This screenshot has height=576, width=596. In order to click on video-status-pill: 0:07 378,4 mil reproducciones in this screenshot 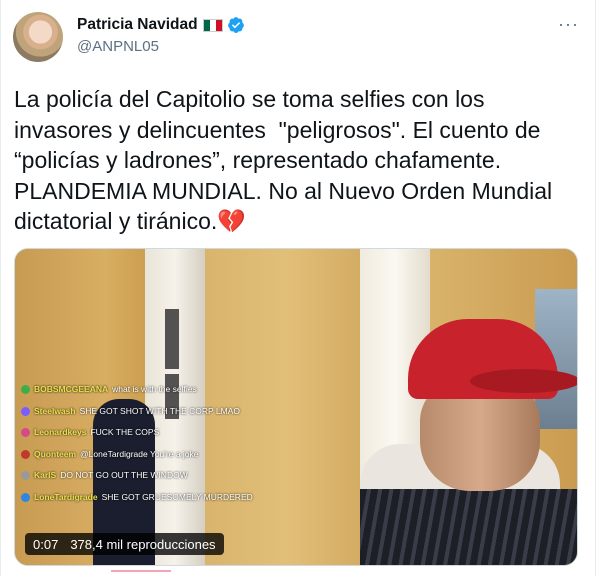, I will do `click(124, 544)`.